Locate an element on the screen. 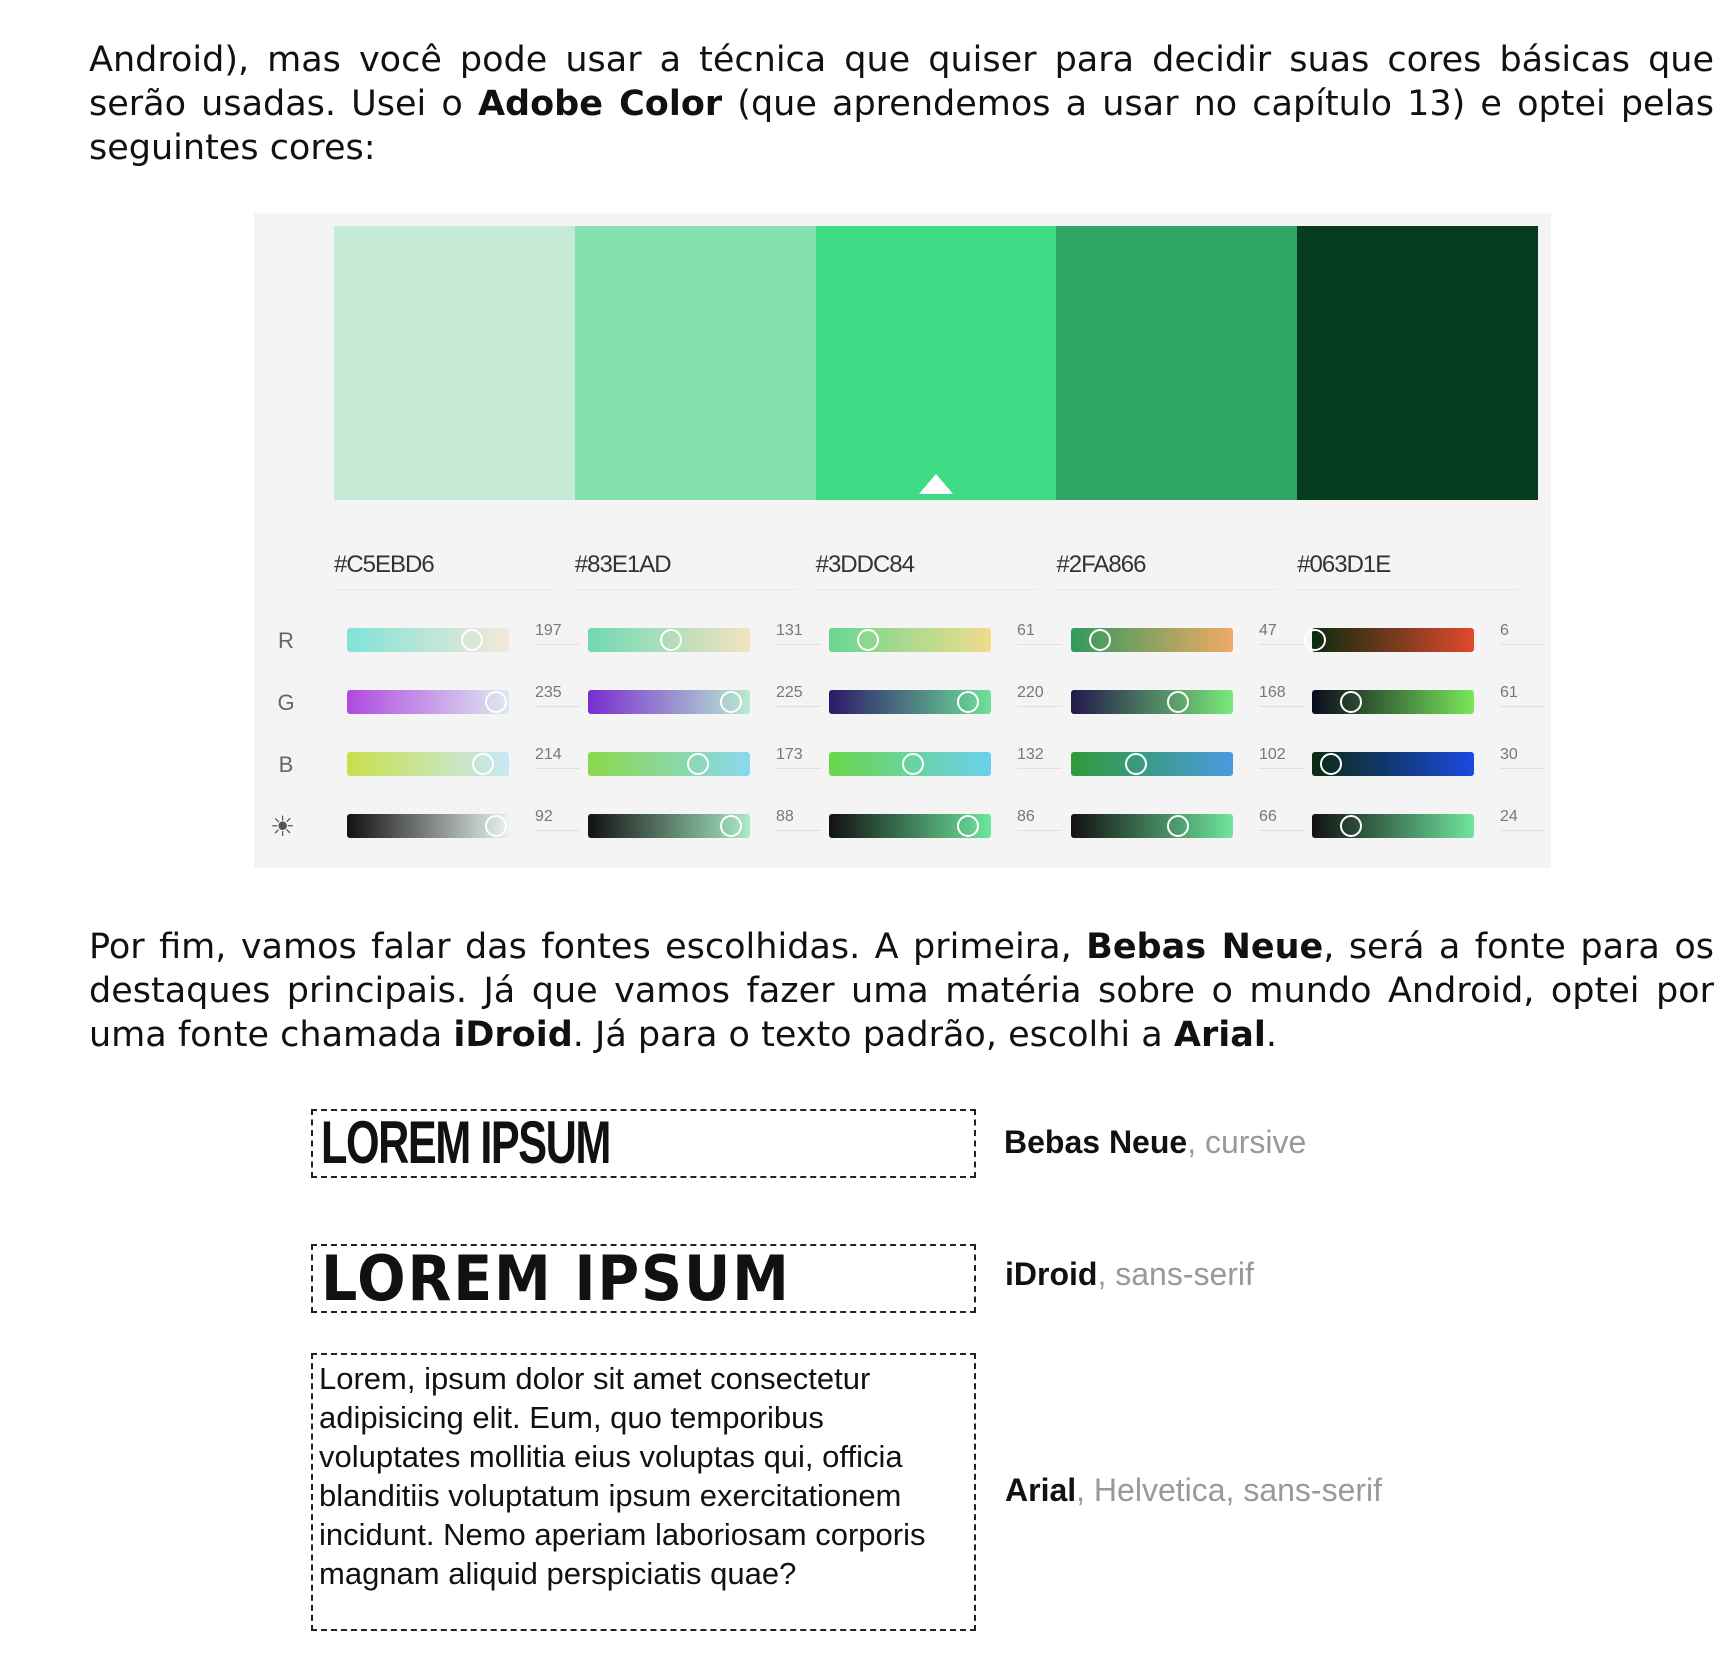 Image resolution: width=1733 pixels, height=1655 pixels. slider-bri-5: 24 is located at coordinates (1432, 826).